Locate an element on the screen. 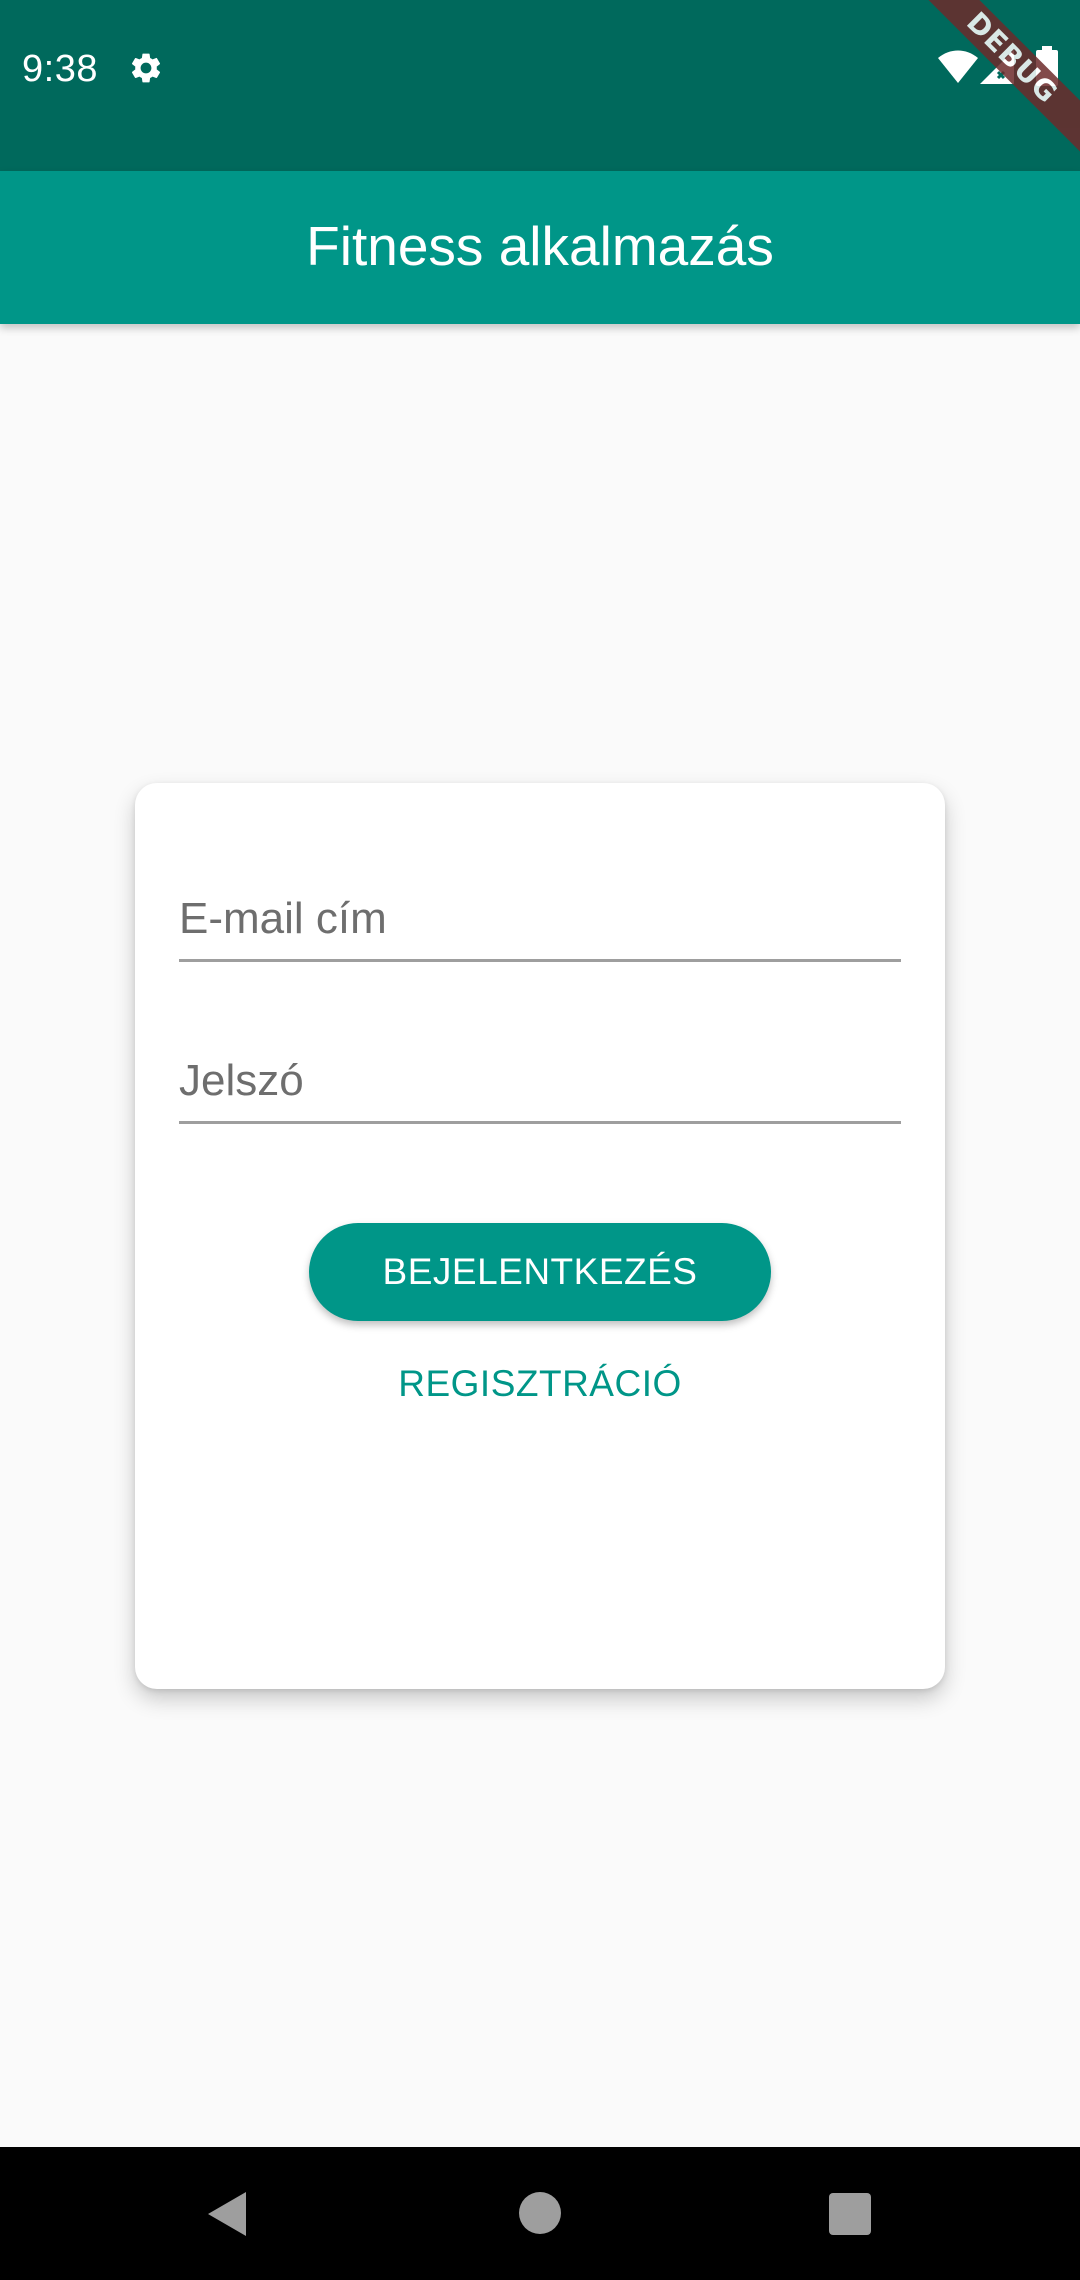 This screenshot has height=2280, width=1080. password-field is located at coordinates (540, 1082).